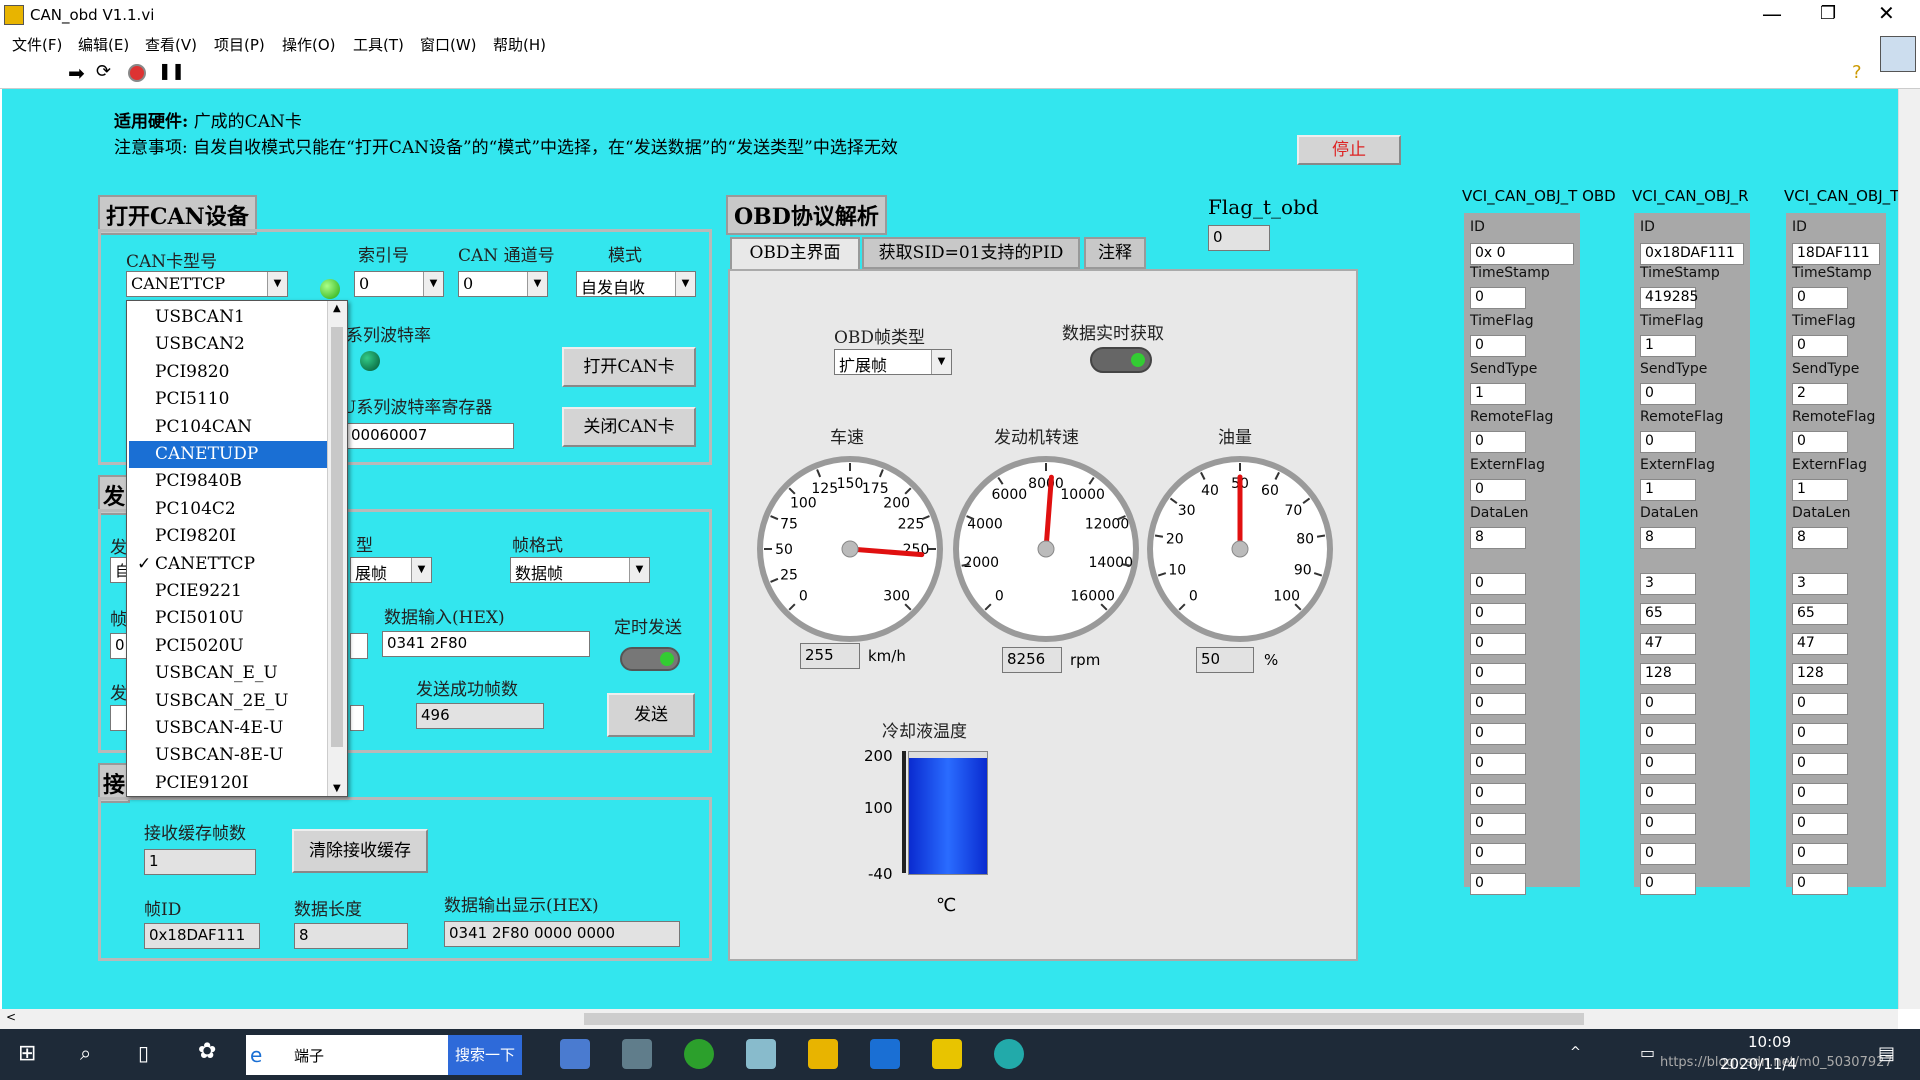  Describe the element at coordinates (1668, 584) in the screenshot. I see `data-byte-field: 3` at that location.